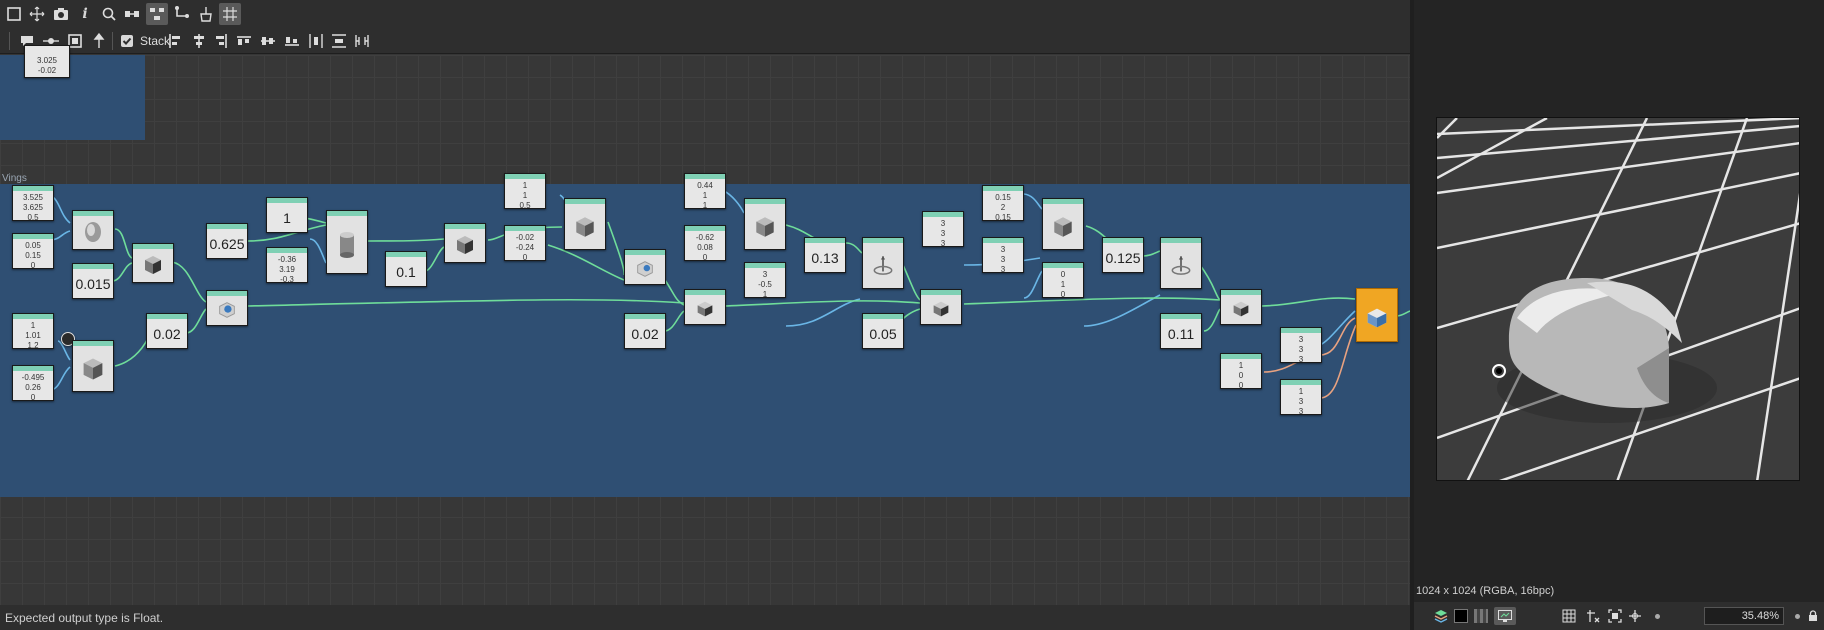 Image resolution: width=1824 pixels, height=630 pixels. I want to click on camera-icon, so click(61, 14).